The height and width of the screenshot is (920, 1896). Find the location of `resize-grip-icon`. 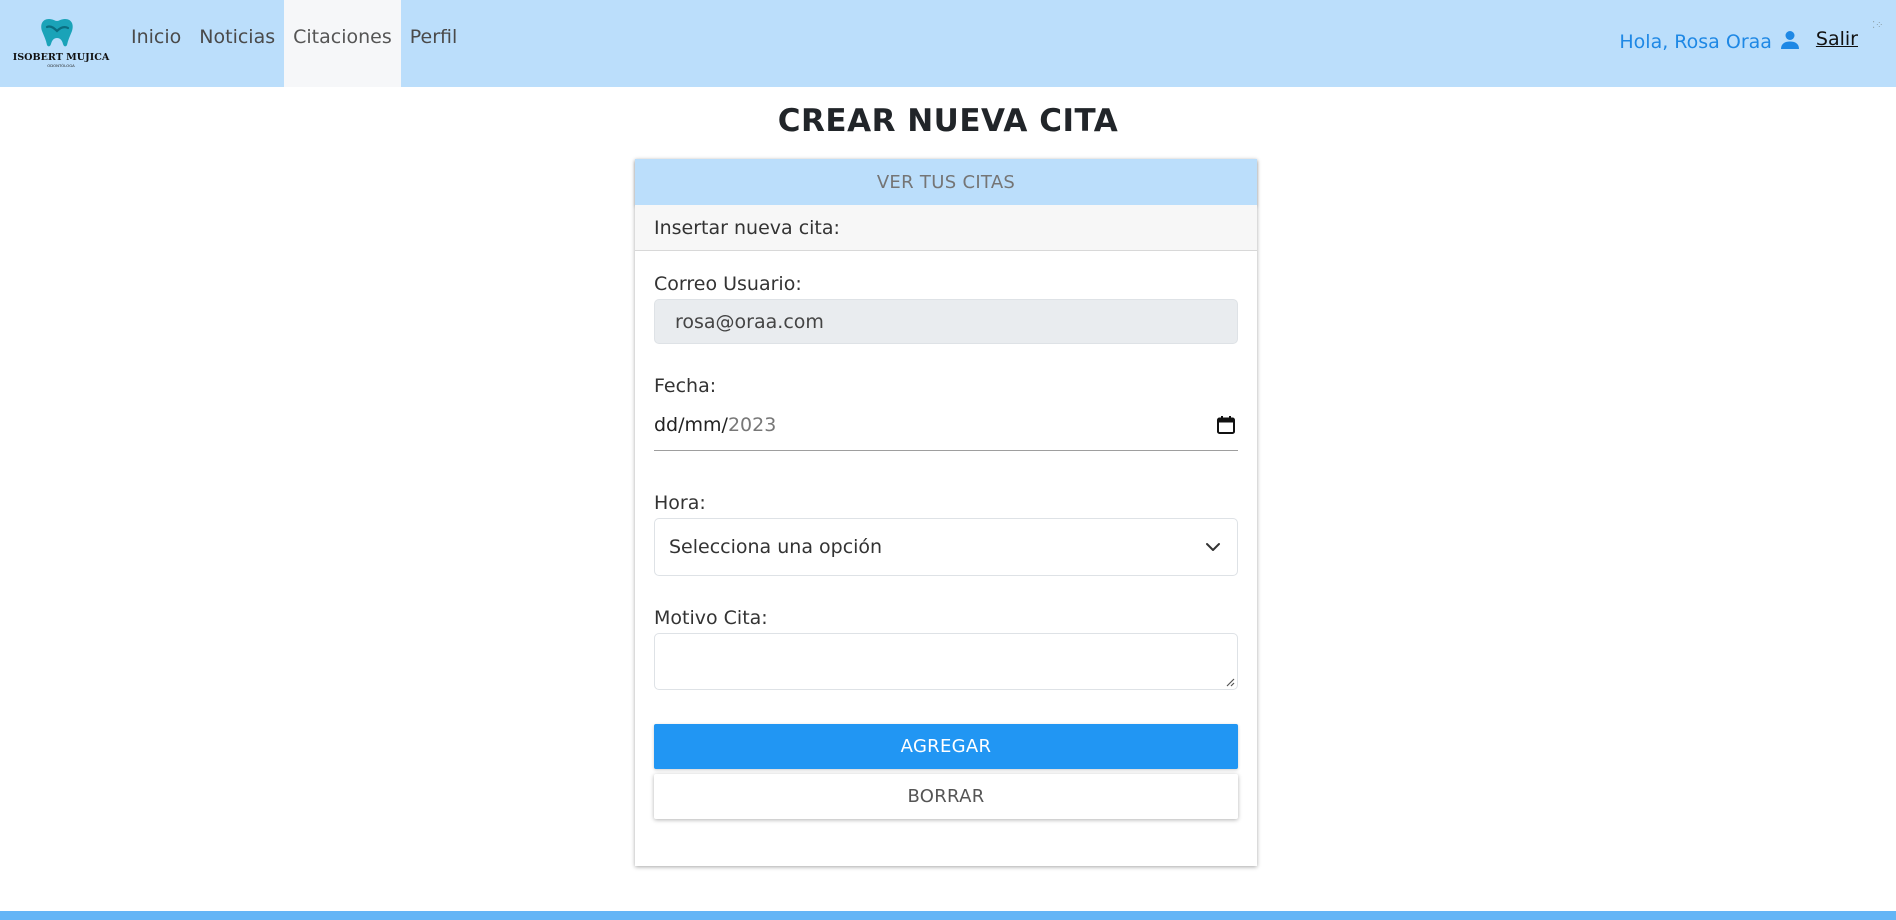

resize-grip-icon is located at coordinates (1230, 682).